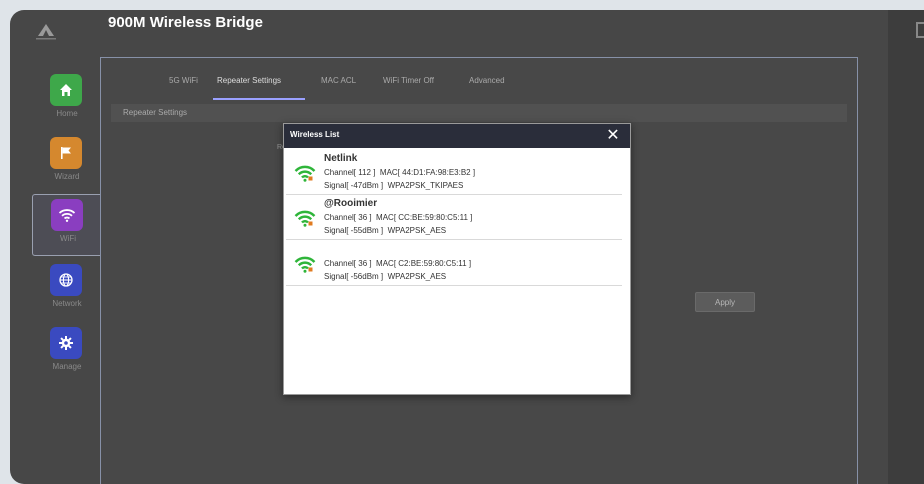 This screenshot has height=484, width=924. I want to click on brand-logo-icon, so click(46, 32).